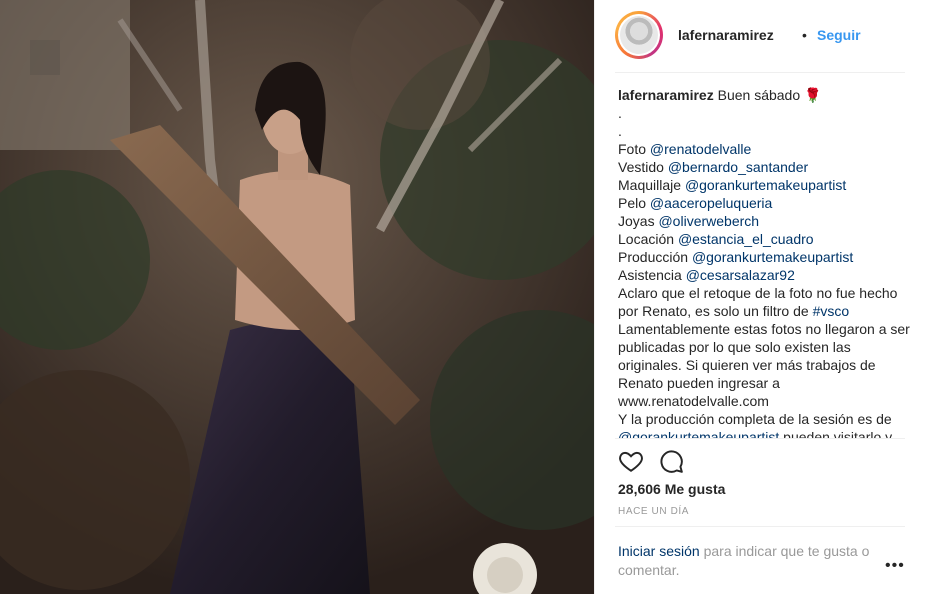 The height and width of the screenshot is (594, 929). What do you see at coordinates (831, 311) in the screenshot?
I see `hashtag-link: #vsco` at bounding box center [831, 311].